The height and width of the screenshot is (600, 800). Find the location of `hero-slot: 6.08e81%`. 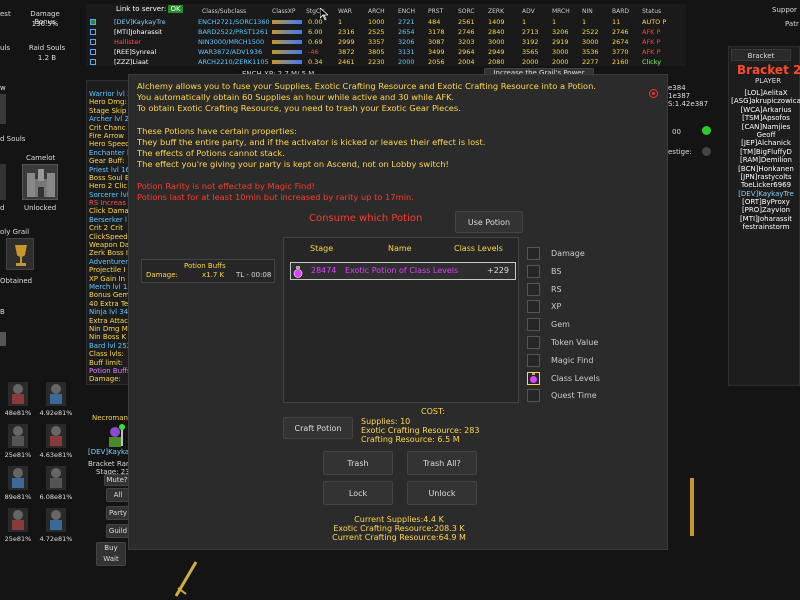

hero-slot: 6.08e81% is located at coordinates (56, 484).